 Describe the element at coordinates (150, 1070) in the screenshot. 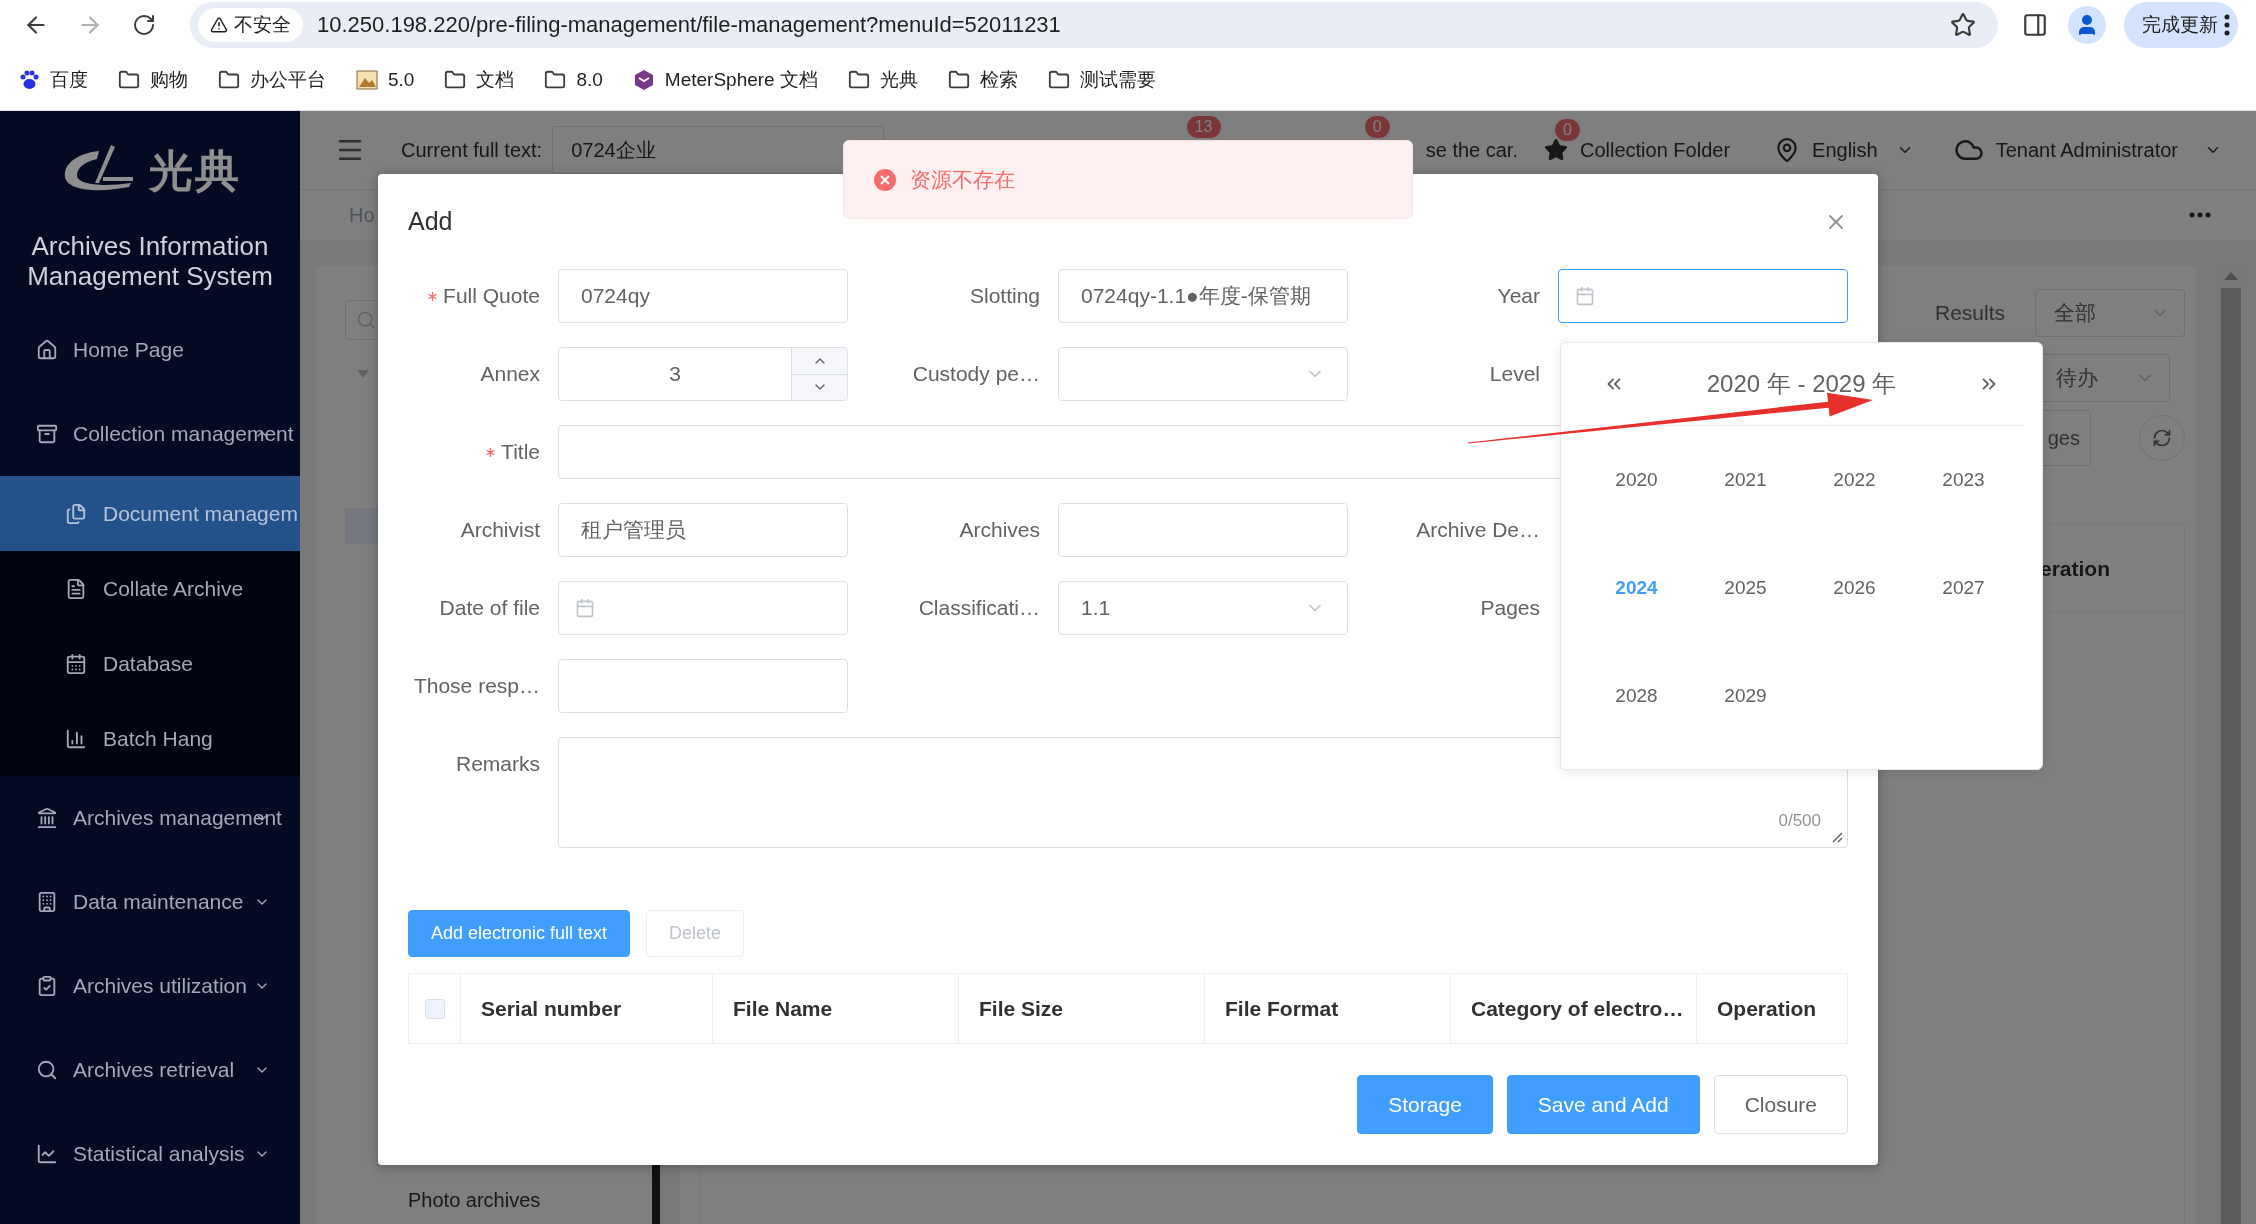

I see `menu-item: Archives retrieval` at that location.